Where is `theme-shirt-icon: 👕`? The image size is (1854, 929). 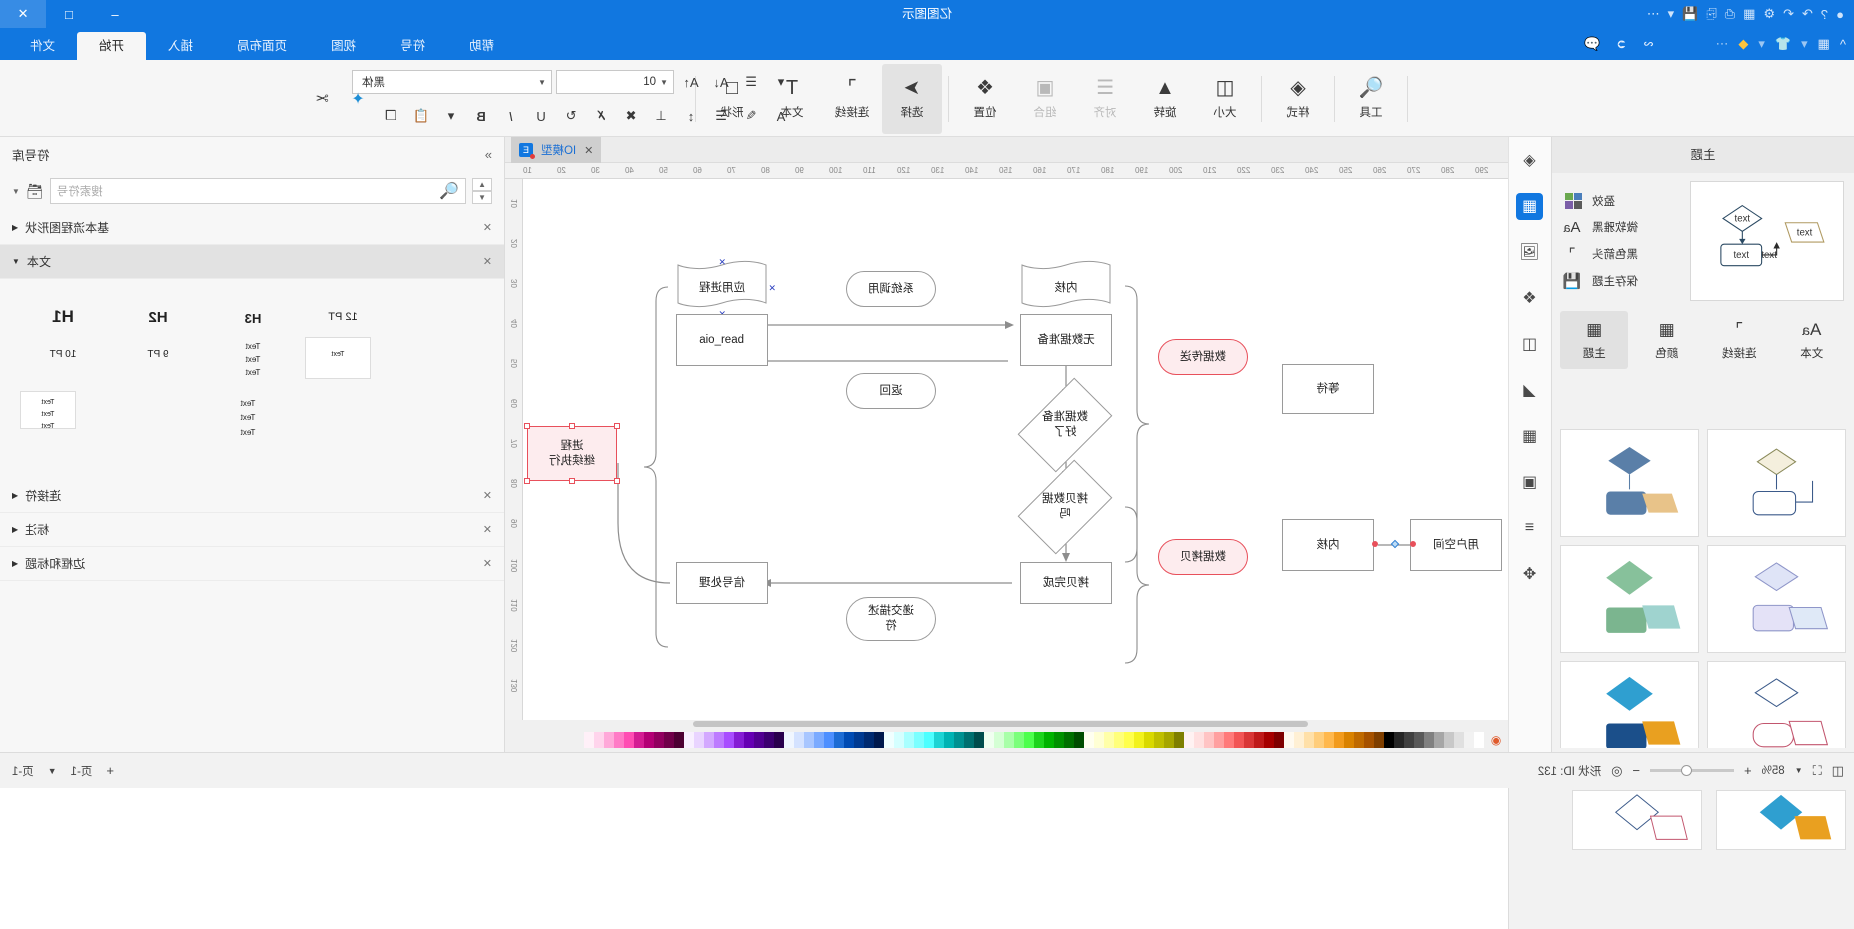 theme-shirt-icon: 👕 is located at coordinates (1783, 44).